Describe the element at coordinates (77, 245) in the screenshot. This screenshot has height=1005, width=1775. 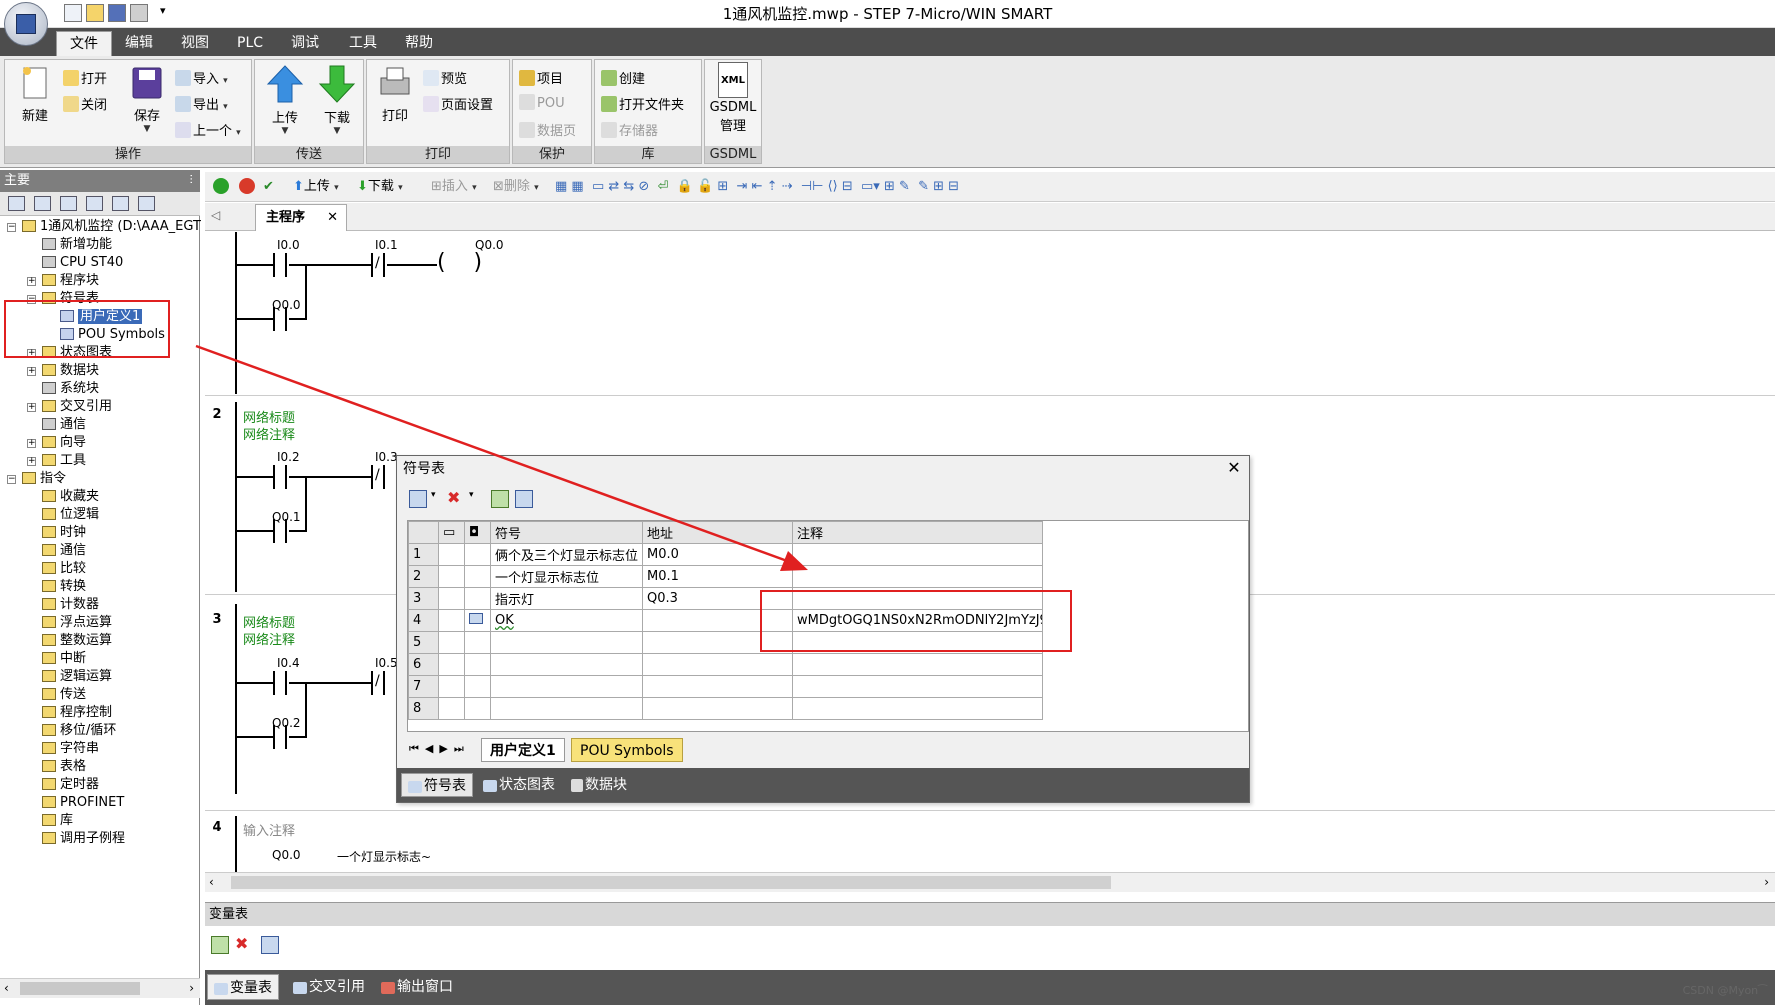
I see `tree-item: 新增功能` at that location.